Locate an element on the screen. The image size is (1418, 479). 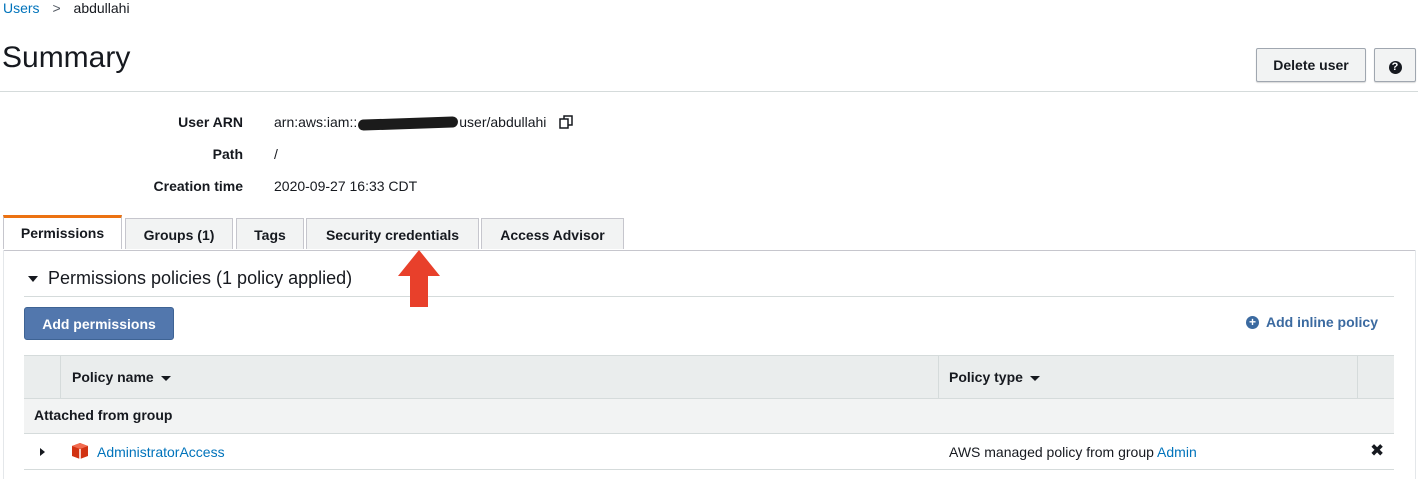
add-inline-policy-label: Add inline policy is located at coordinates (1321, 322).